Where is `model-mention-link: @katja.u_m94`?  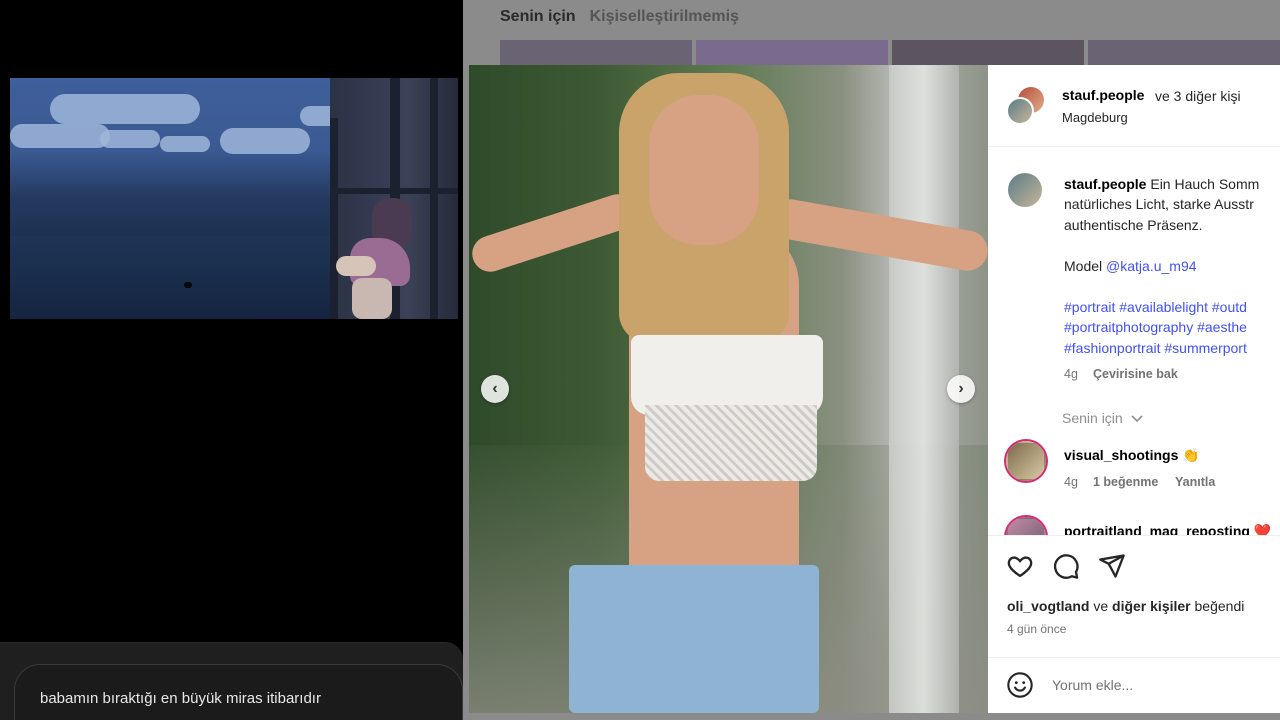 model-mention-link: @katja.u_m94 is located at coordinates (1151, 266).